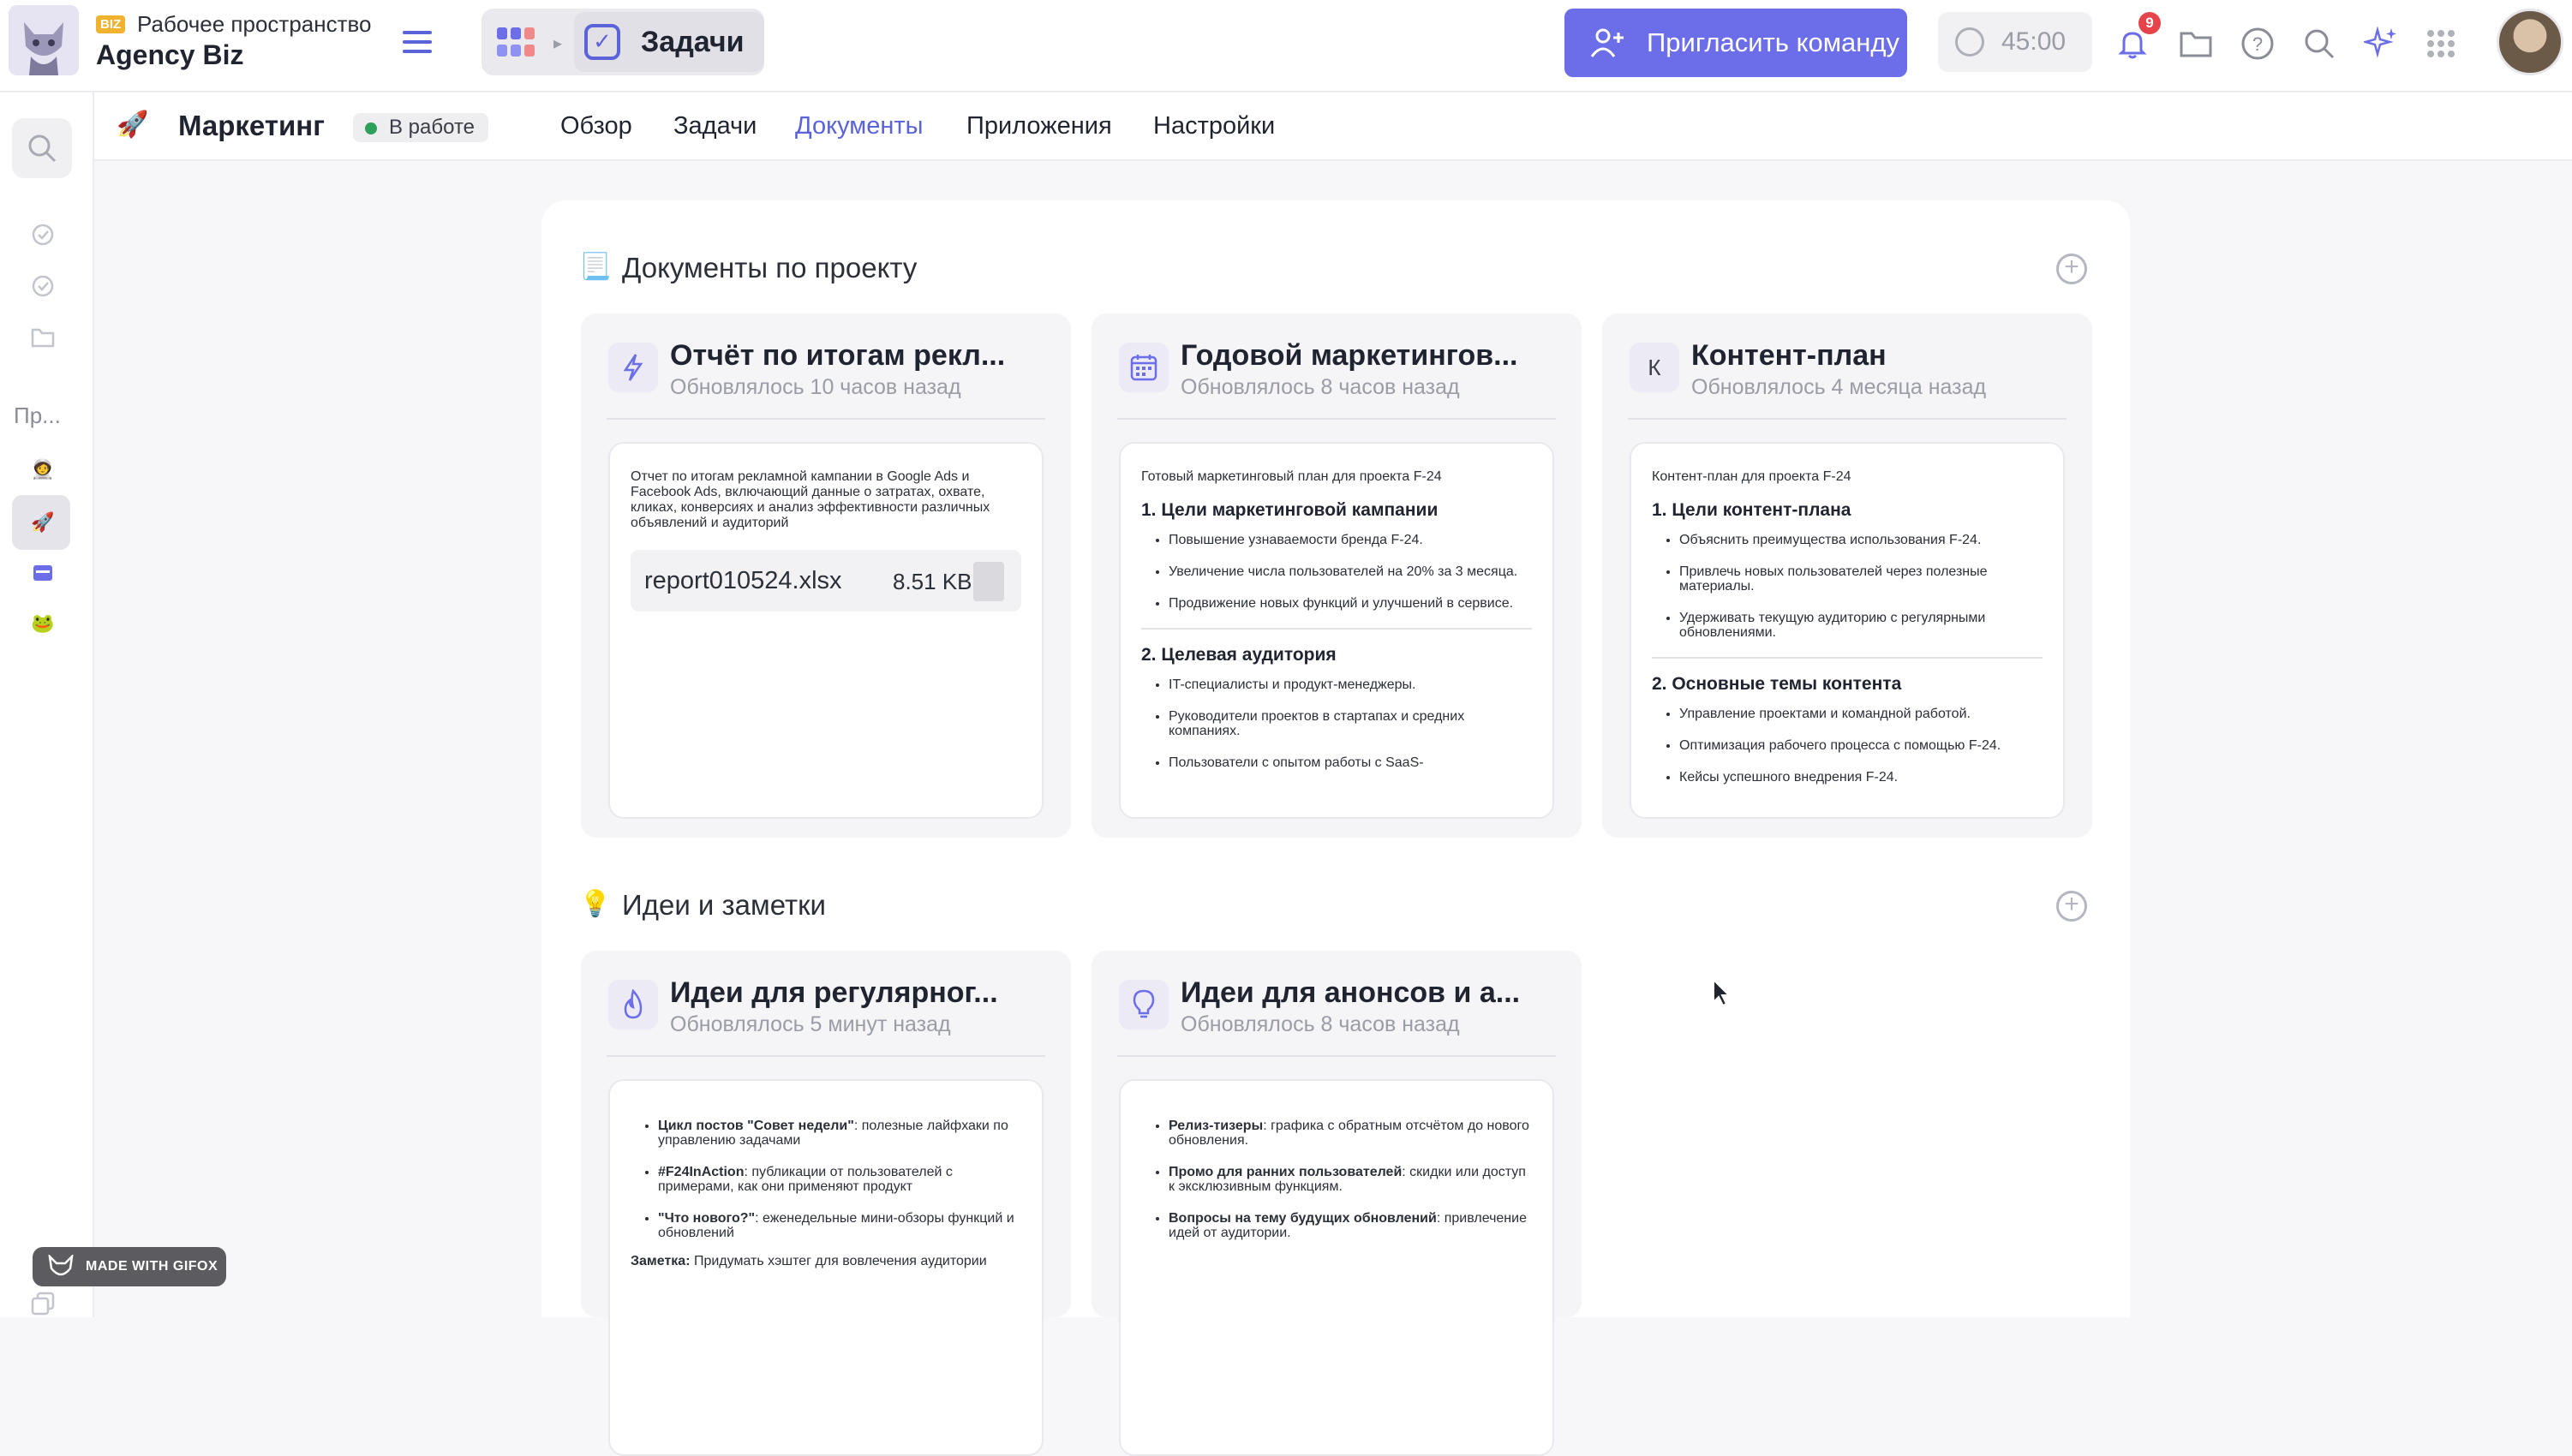 This screenshot has width=2572, height=1456. What do you see at coordinates (170, 55) in the screenshot?
I see `workspace-name: Agency Biz` at bounding box center [170, 55].